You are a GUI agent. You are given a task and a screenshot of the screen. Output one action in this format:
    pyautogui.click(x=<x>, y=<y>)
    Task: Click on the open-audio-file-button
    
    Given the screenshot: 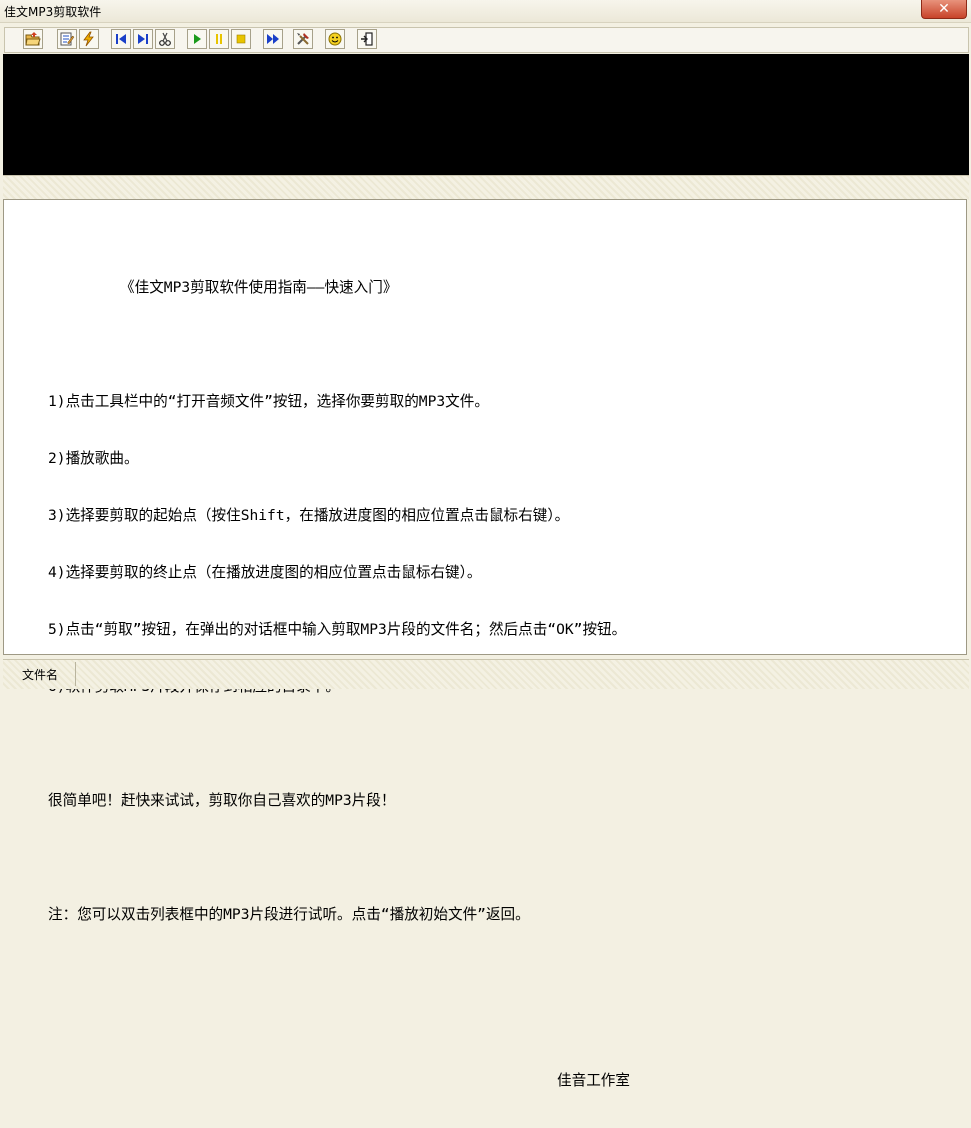 What is the action you would take?
    pyautogui.click(x=33, y=39)
    